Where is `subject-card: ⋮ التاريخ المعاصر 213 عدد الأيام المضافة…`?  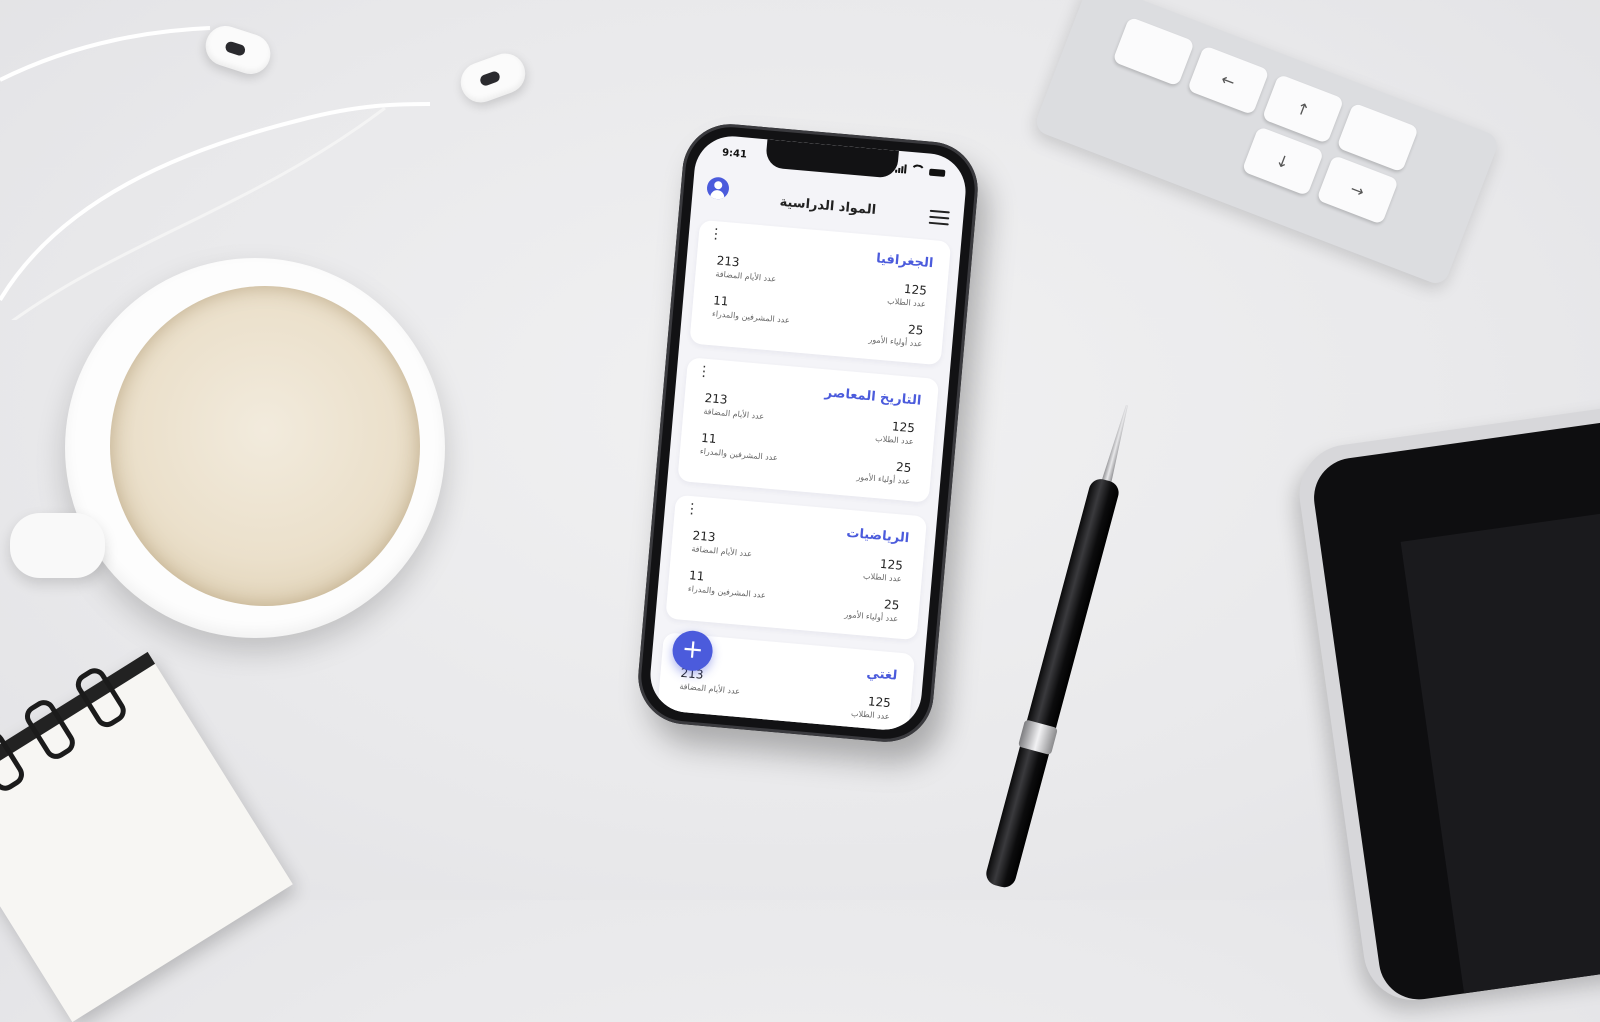 subject-card: ⋮ التاريخ المعاصر 213 عدد الأيام المضافة… is located at coordinates (808, 430).